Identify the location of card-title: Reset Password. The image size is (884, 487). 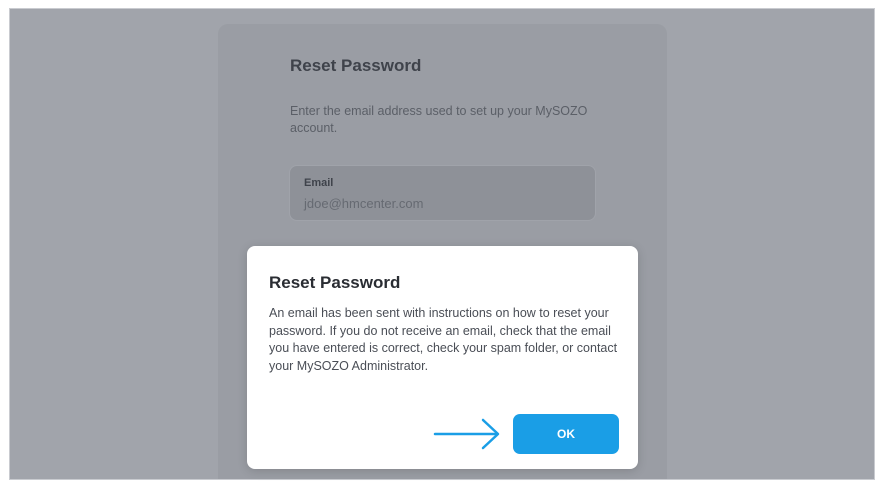
(356, 65).